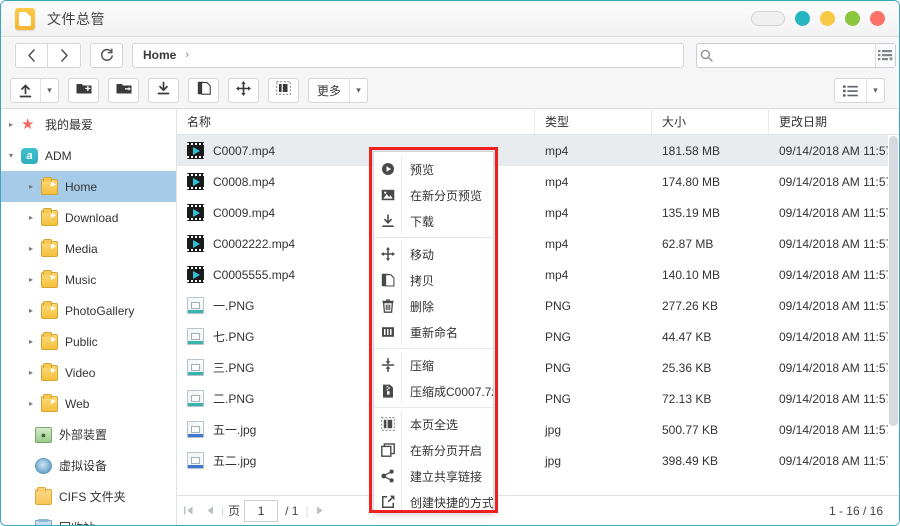 The height and width of the screenshot is (526, 900). I want to click on menu-item-new-tab: 在新分页开启, so click(433, 450).